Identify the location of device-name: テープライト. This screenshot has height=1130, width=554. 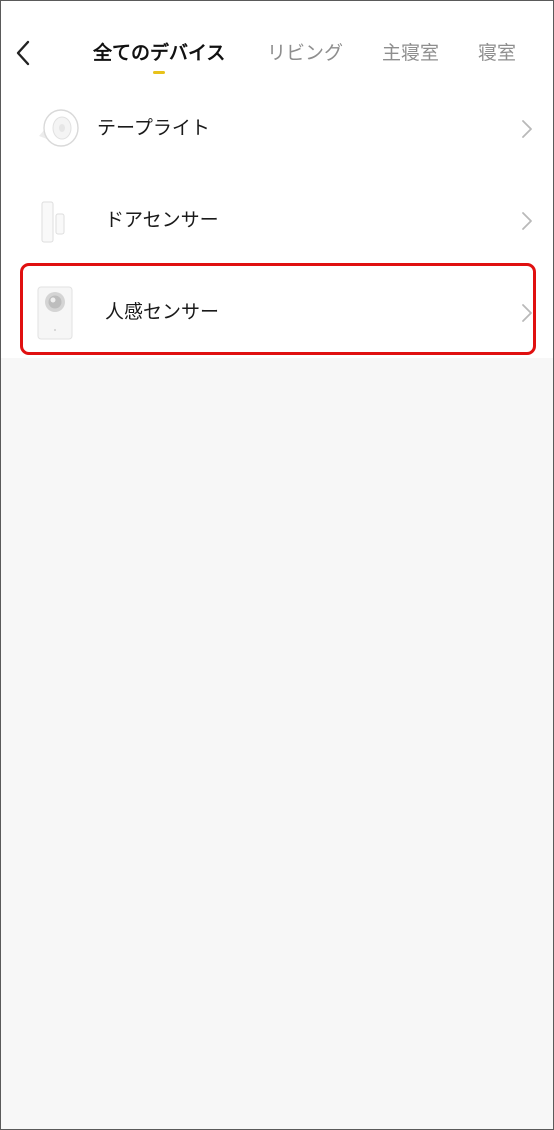
(153, 128).